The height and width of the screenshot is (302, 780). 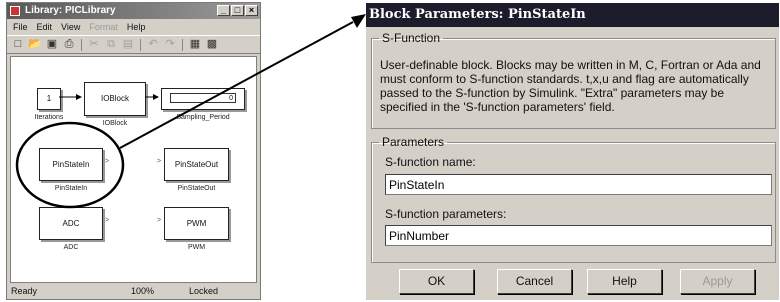 I want to click on new-icon: □, so click(x=18, y=44).